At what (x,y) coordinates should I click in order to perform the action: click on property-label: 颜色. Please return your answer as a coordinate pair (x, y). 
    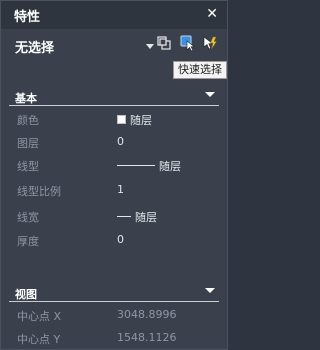
    Looking at the image, I should click on (28, 120).